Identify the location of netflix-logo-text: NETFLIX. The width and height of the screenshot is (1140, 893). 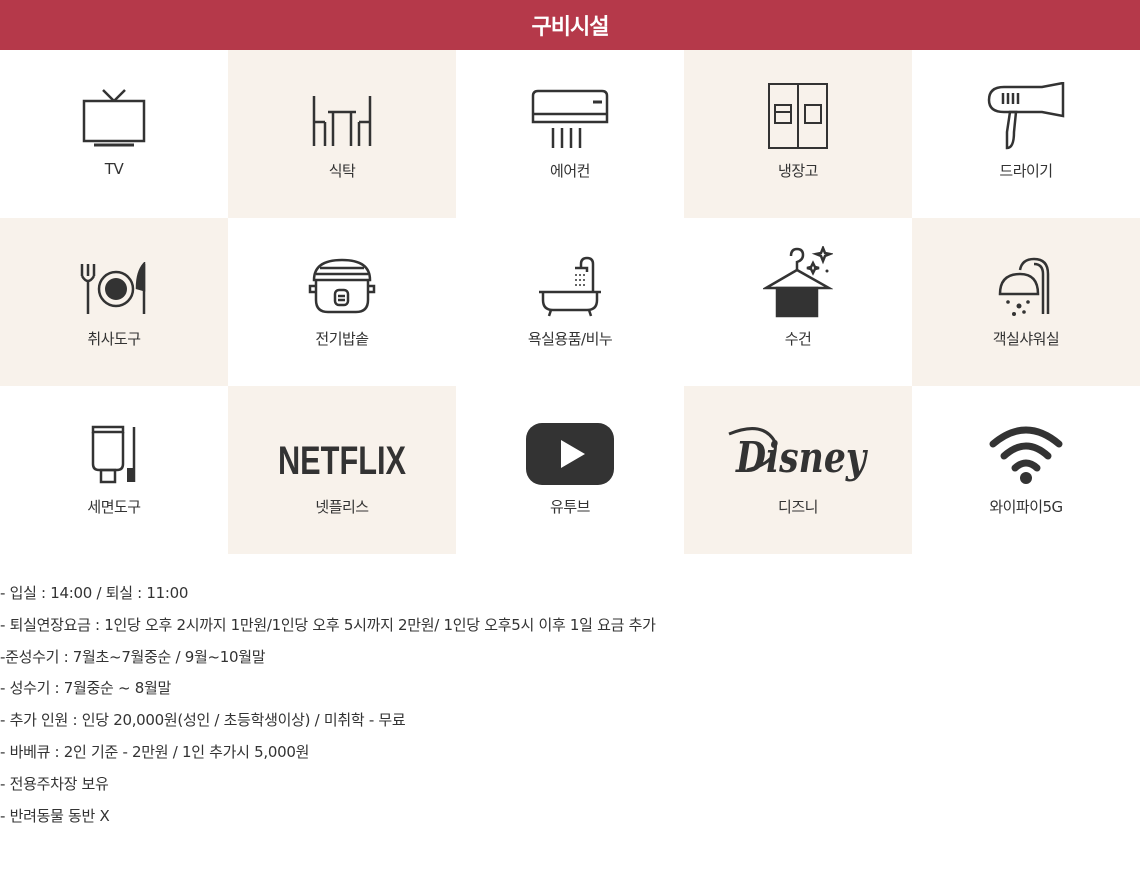
(342, 461).